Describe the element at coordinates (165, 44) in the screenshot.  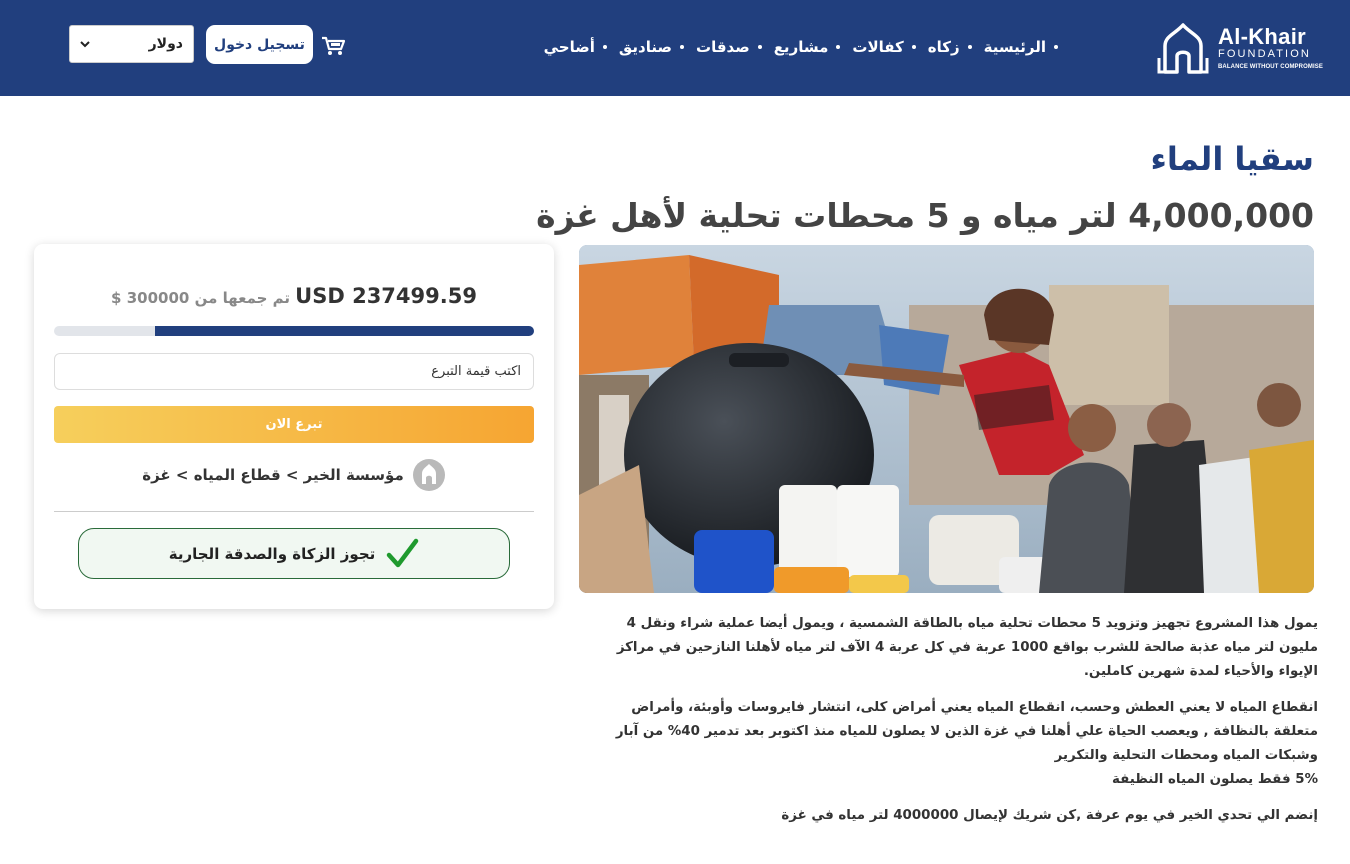
I see `currency-value: دولار` at that location.